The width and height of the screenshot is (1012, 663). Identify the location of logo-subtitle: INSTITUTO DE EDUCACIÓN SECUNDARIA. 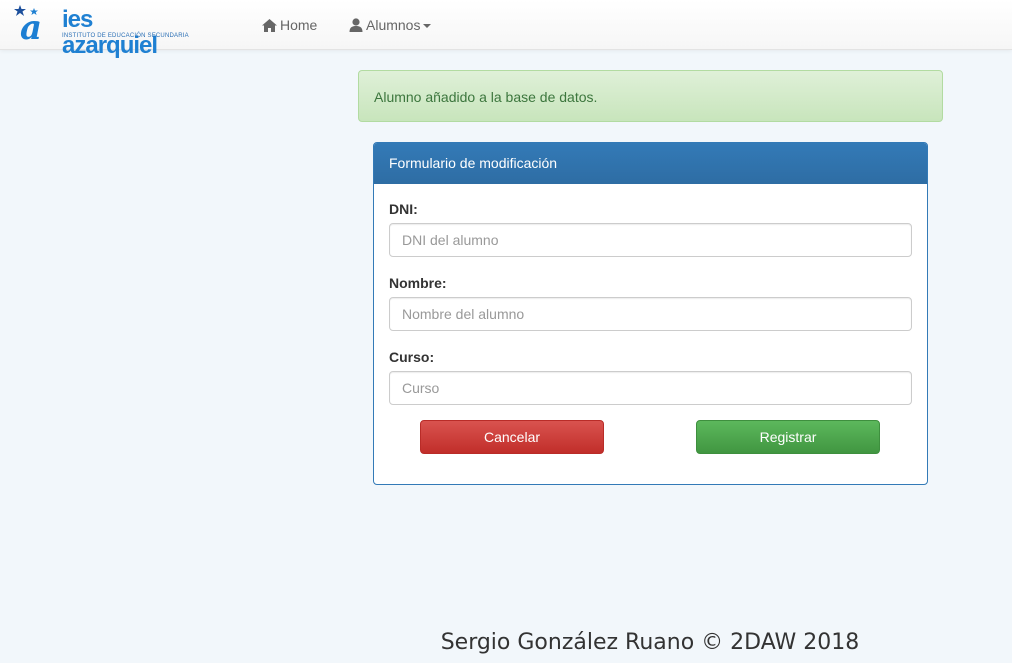
(125, 36).